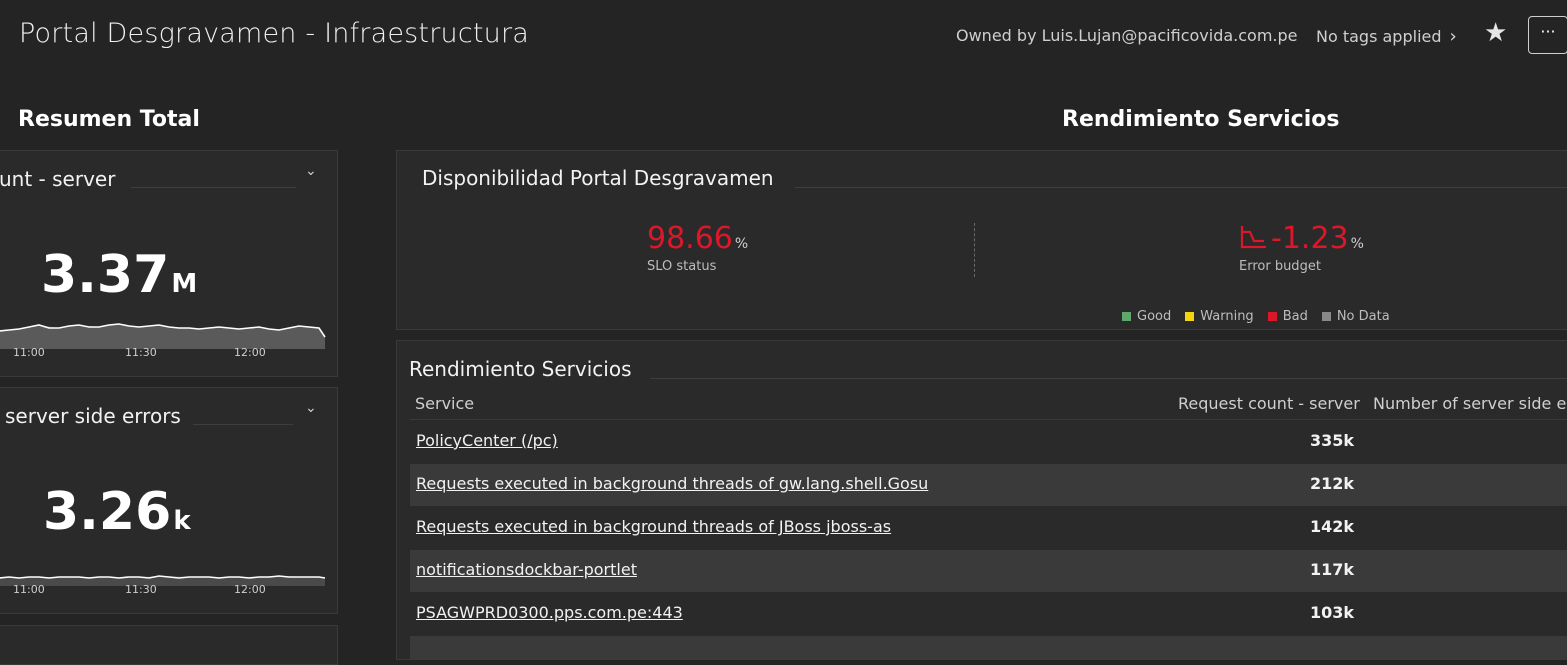 Image resolution: width=1567 pixels, height=665 pixels. What do you see at coordinates (598, 178) in the screenshot?
I see `slo-title: Disponibilidad Portal Desgravamen` at bounding box center [598, 178].